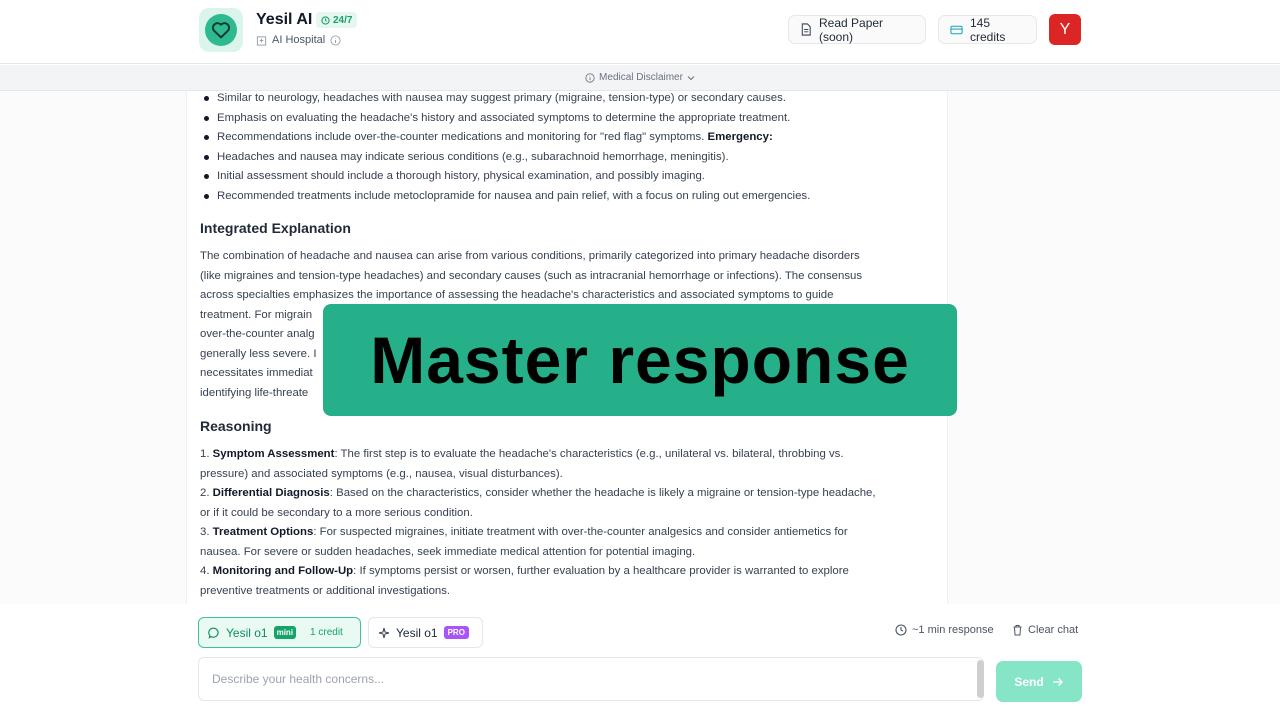  What do you see at coordinates (1017, 630) in the screenshot?
I see `trash-icon` at bounding box center [1017, 630].